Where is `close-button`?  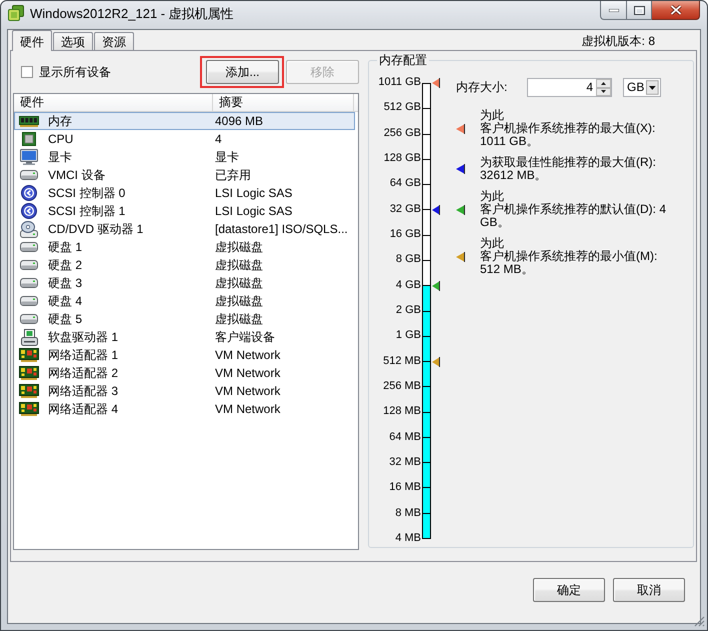
close-button is located at coordinates (676, 10).